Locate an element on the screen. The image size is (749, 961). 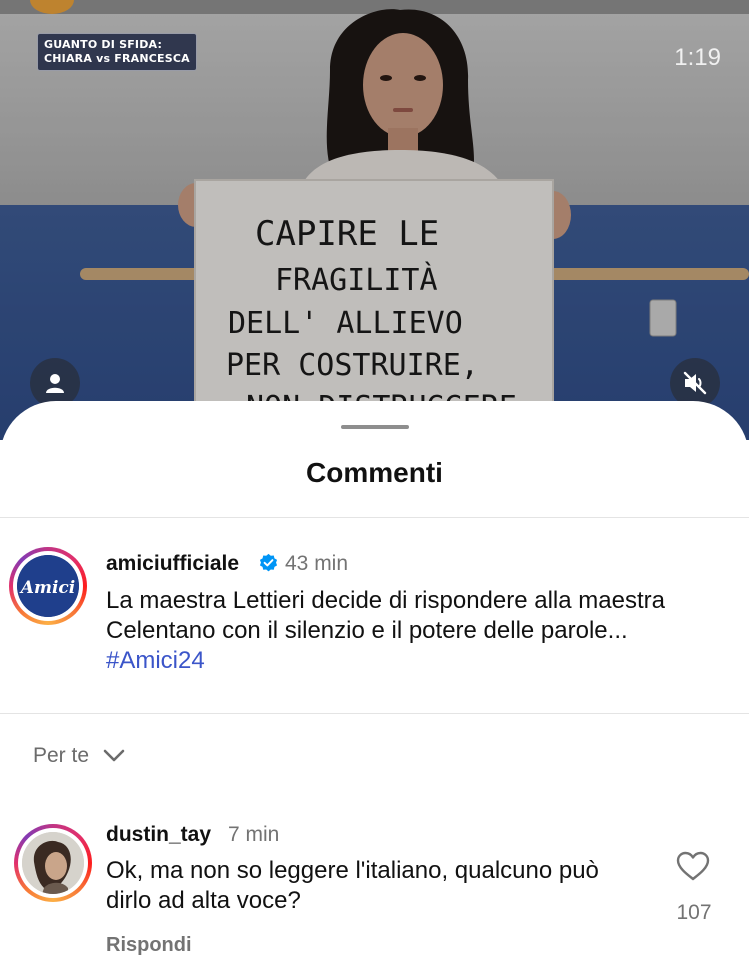
amici-logo: Amici is located at coordinates (48, 586).